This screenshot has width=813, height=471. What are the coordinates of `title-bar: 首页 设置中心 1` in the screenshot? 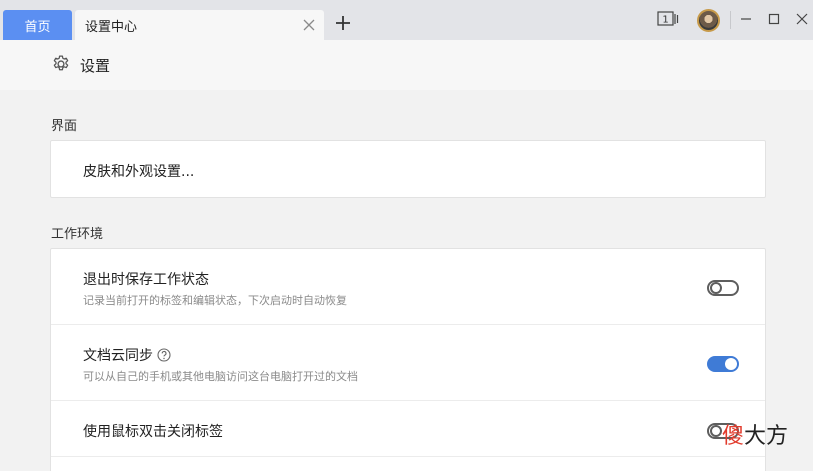 It's located at (406, 20).